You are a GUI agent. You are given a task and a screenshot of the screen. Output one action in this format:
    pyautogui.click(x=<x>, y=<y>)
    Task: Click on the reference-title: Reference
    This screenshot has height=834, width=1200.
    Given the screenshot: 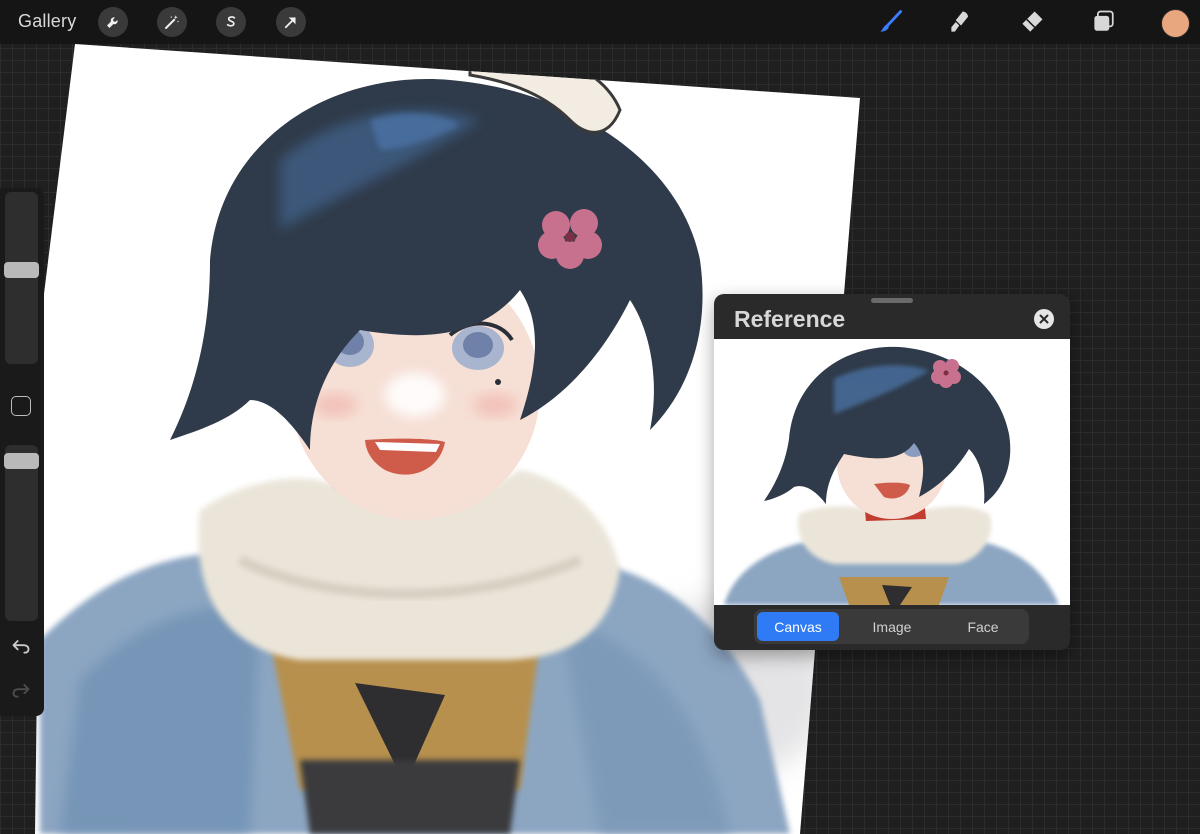 What is the action you would take?
    pyautogui.click(x=790, y=319)
    